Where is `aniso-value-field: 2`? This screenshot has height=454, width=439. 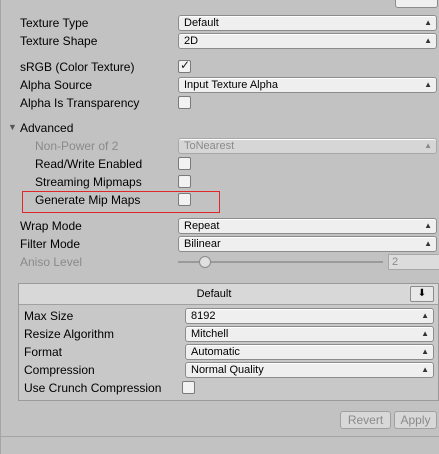 aniso-value-field: 2 is located at coordinates (413, 262).